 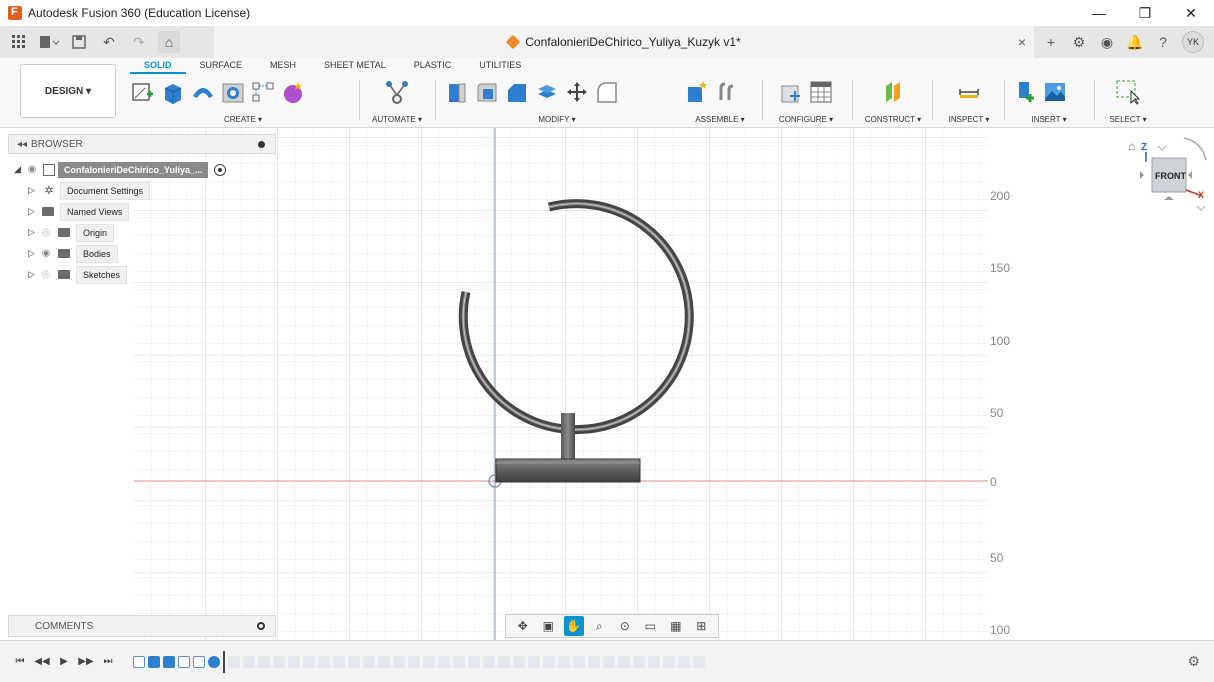 I want to click on press-pull-icon, so click(x=457, y=92).